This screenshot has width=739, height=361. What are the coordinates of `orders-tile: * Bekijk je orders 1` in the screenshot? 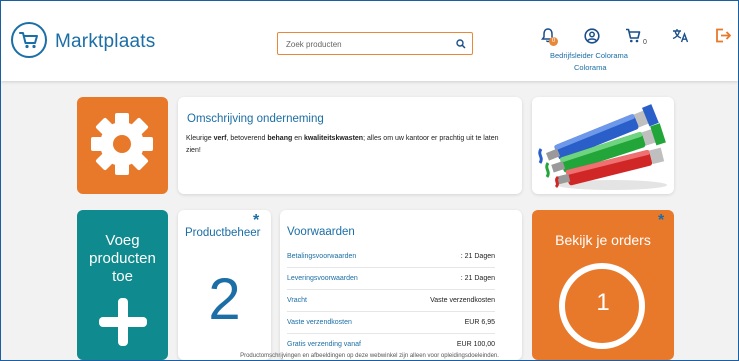 It's located at (603, 285).